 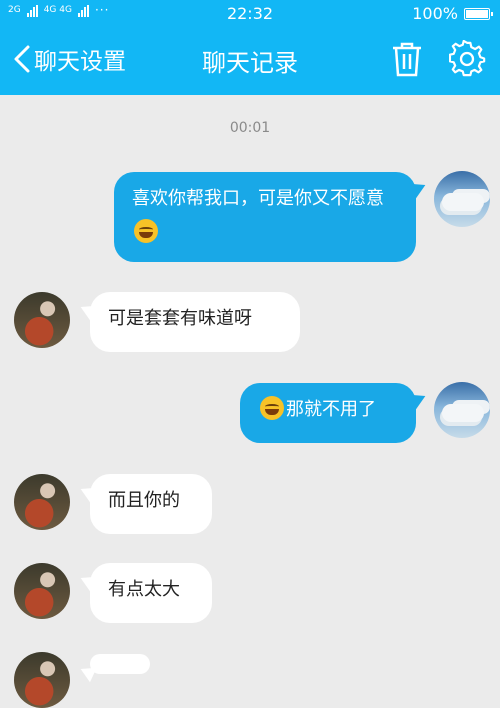 I want to click on header-bar: 2G 4G 4G ··· 22:32 100% 聊天设置 聊天记录, so click(x=250, y=47).